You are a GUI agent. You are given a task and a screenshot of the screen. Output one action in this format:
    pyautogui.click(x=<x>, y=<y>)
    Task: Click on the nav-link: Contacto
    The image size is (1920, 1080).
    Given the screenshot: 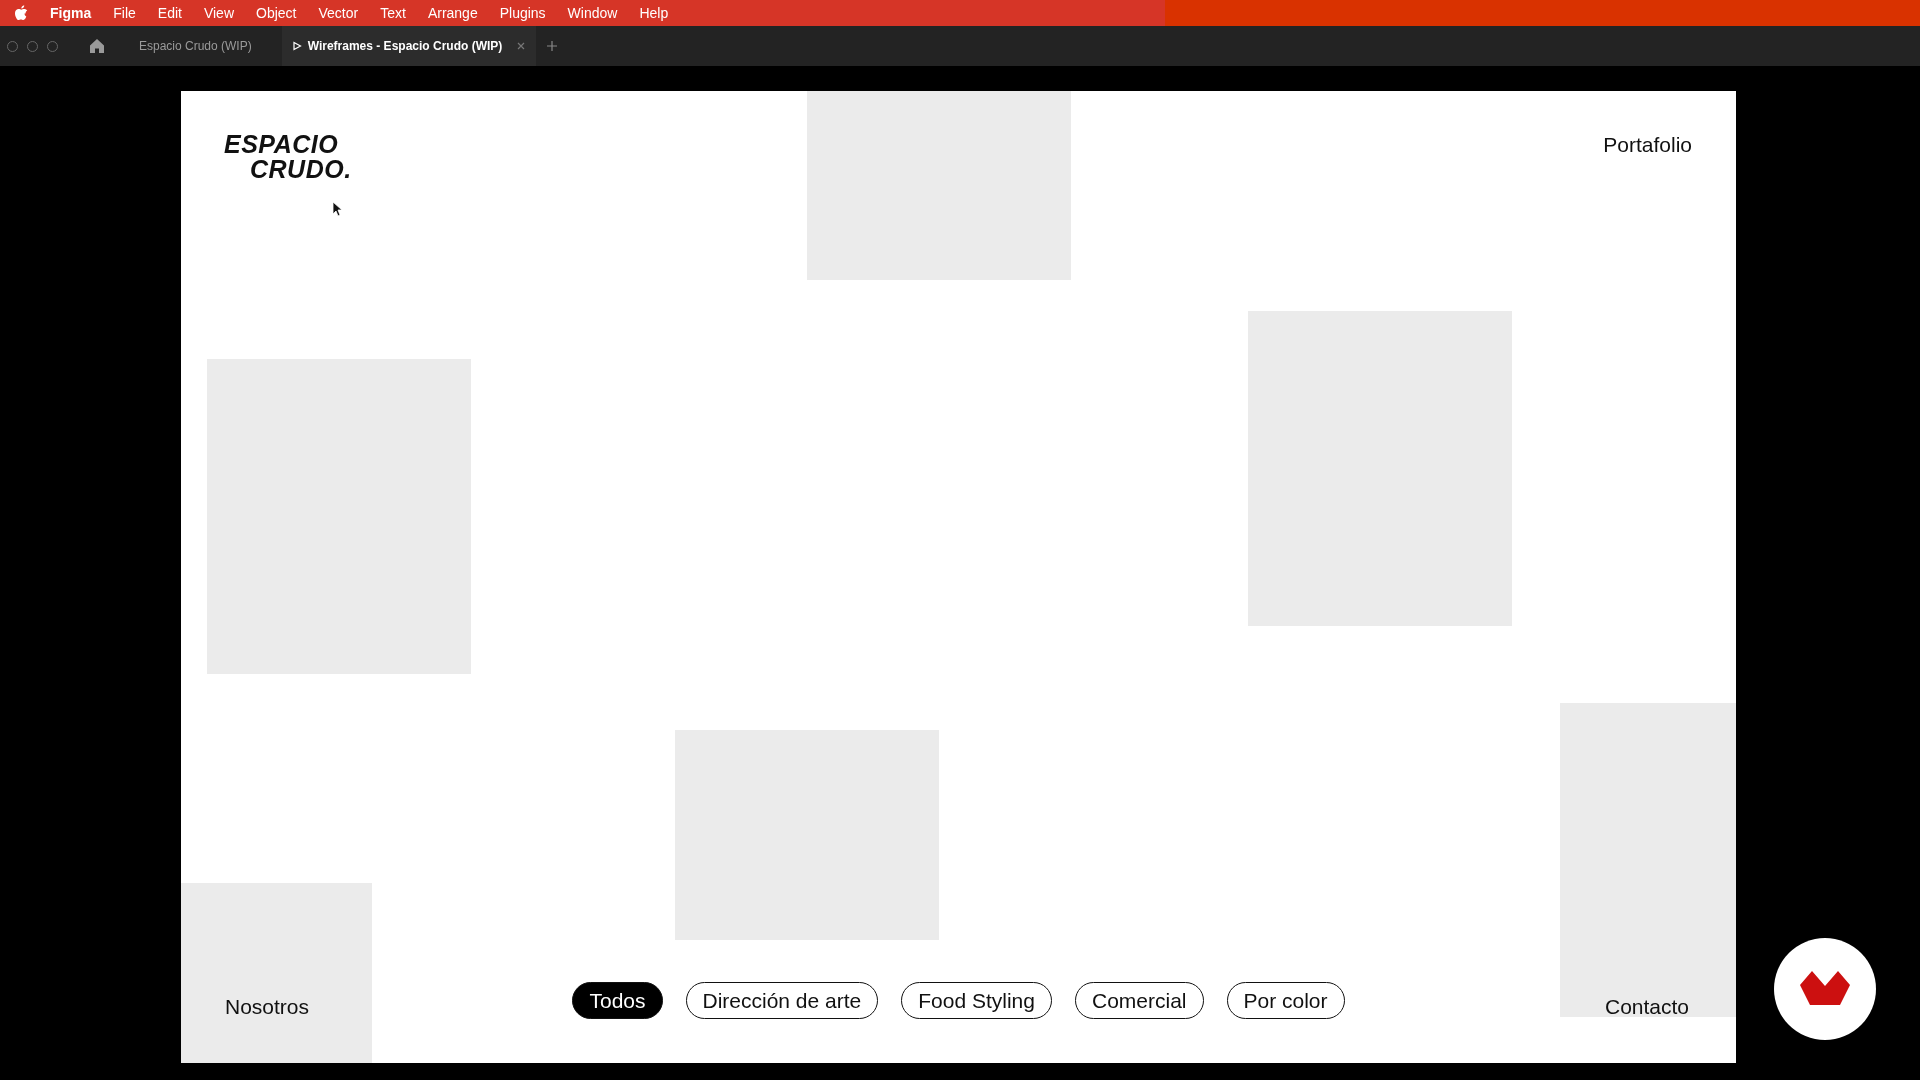 What is the action you would take?
    pyautogui.click(x=1647, y=1007)
    